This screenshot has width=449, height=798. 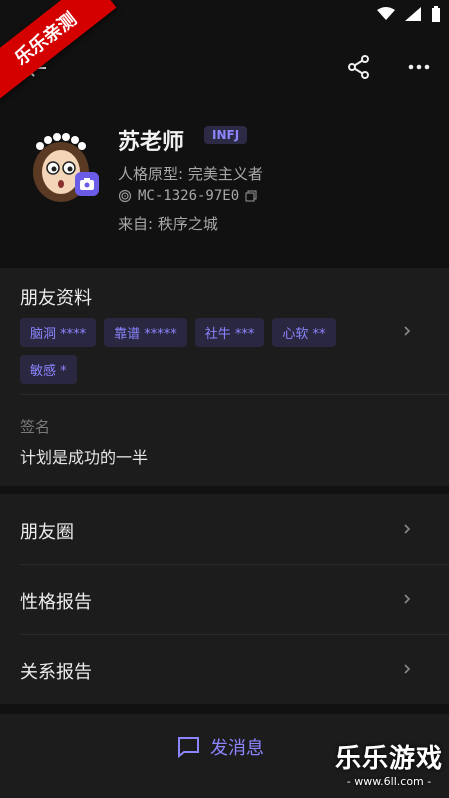 I want to click on menu-item-relationship-report: 关系报告, so click(x=224, y=669).